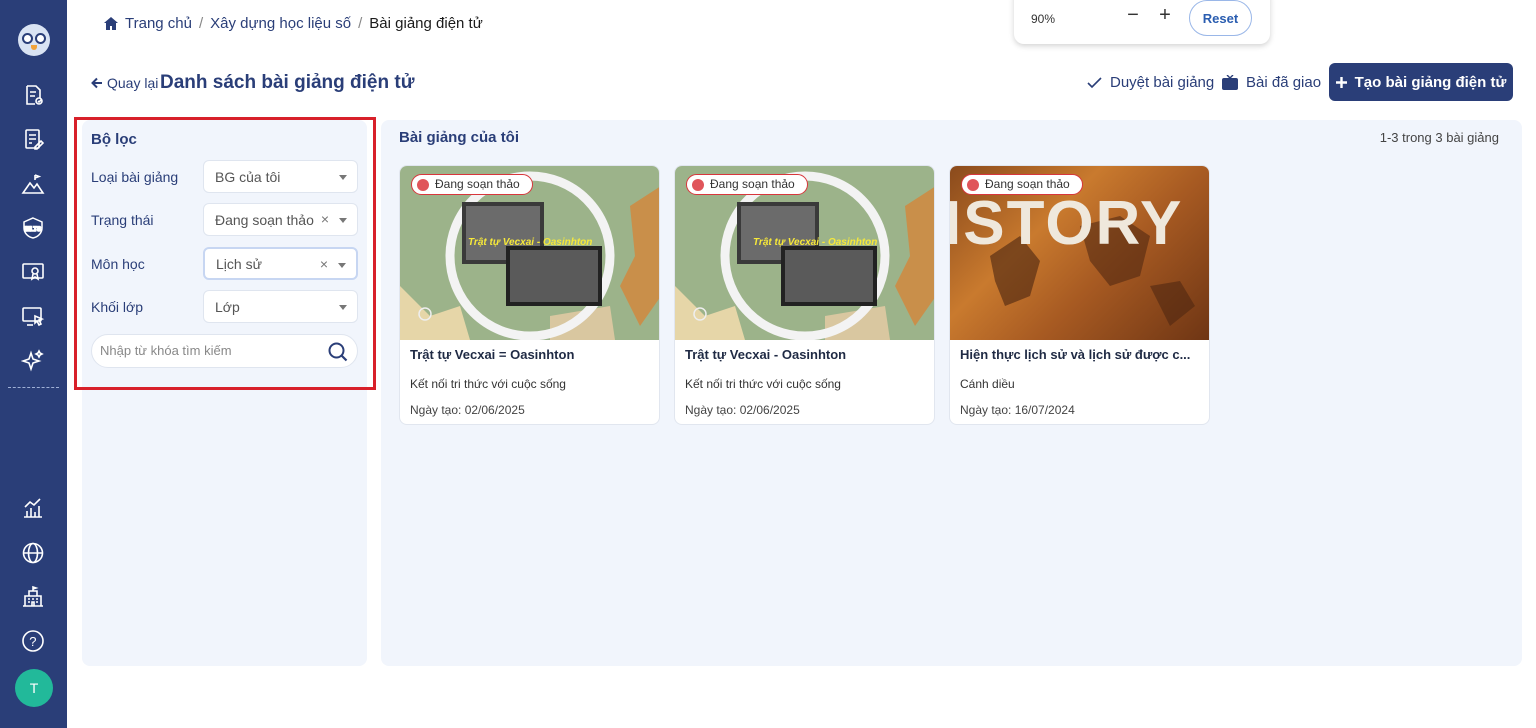 The image size is (1536, 728). Describe the element at coordinates (1094, 82) in the screenshot. I see `check-icon` at that location.